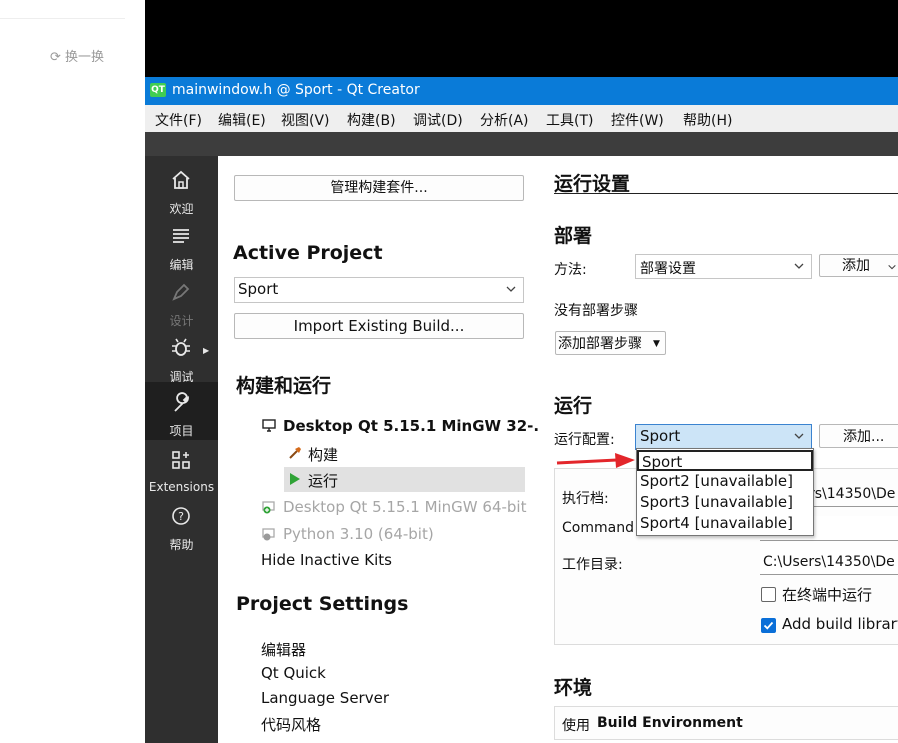 Image resolution: width=898 pixels, height=743 pixels. I want to click on environment-bar: 使用 Build Environment, so click(726, 723).